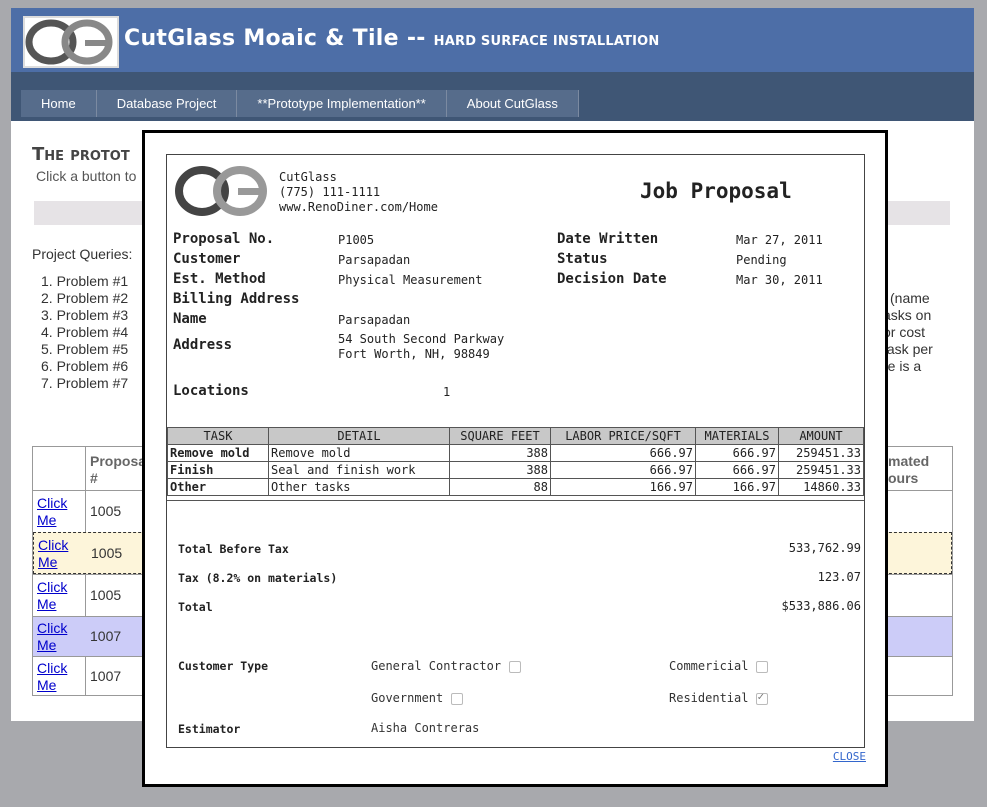 This screenshot has width=987, height=807. What do you see at coordinates (233, 549) in the screenshot?
I see `total-before-tax-label: Total Before Tax` at bounding box center [233, 549].